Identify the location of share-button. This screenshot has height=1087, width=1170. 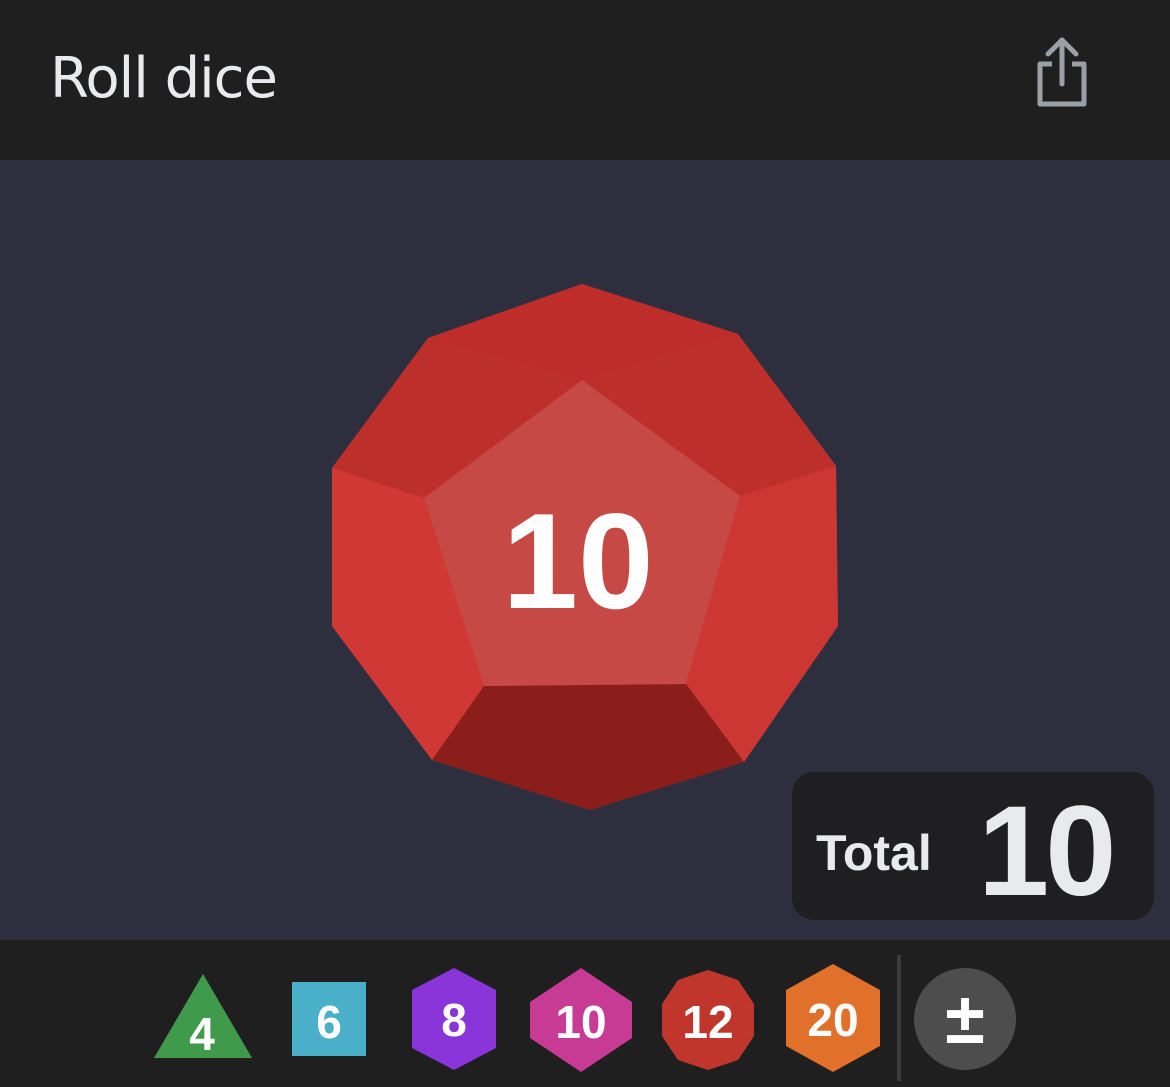
(1062, 73).